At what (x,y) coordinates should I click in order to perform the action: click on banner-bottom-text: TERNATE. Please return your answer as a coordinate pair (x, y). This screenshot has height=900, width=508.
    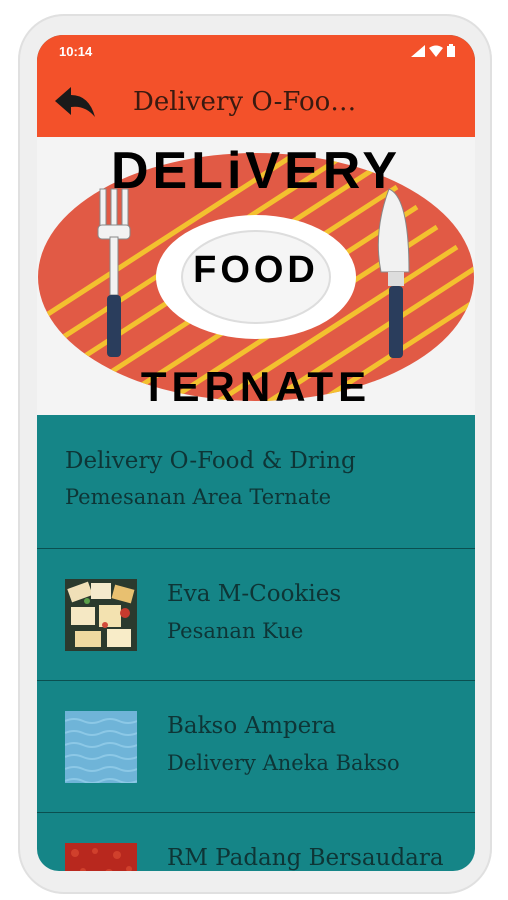
    Looking at the image, I should click on (256, 386).